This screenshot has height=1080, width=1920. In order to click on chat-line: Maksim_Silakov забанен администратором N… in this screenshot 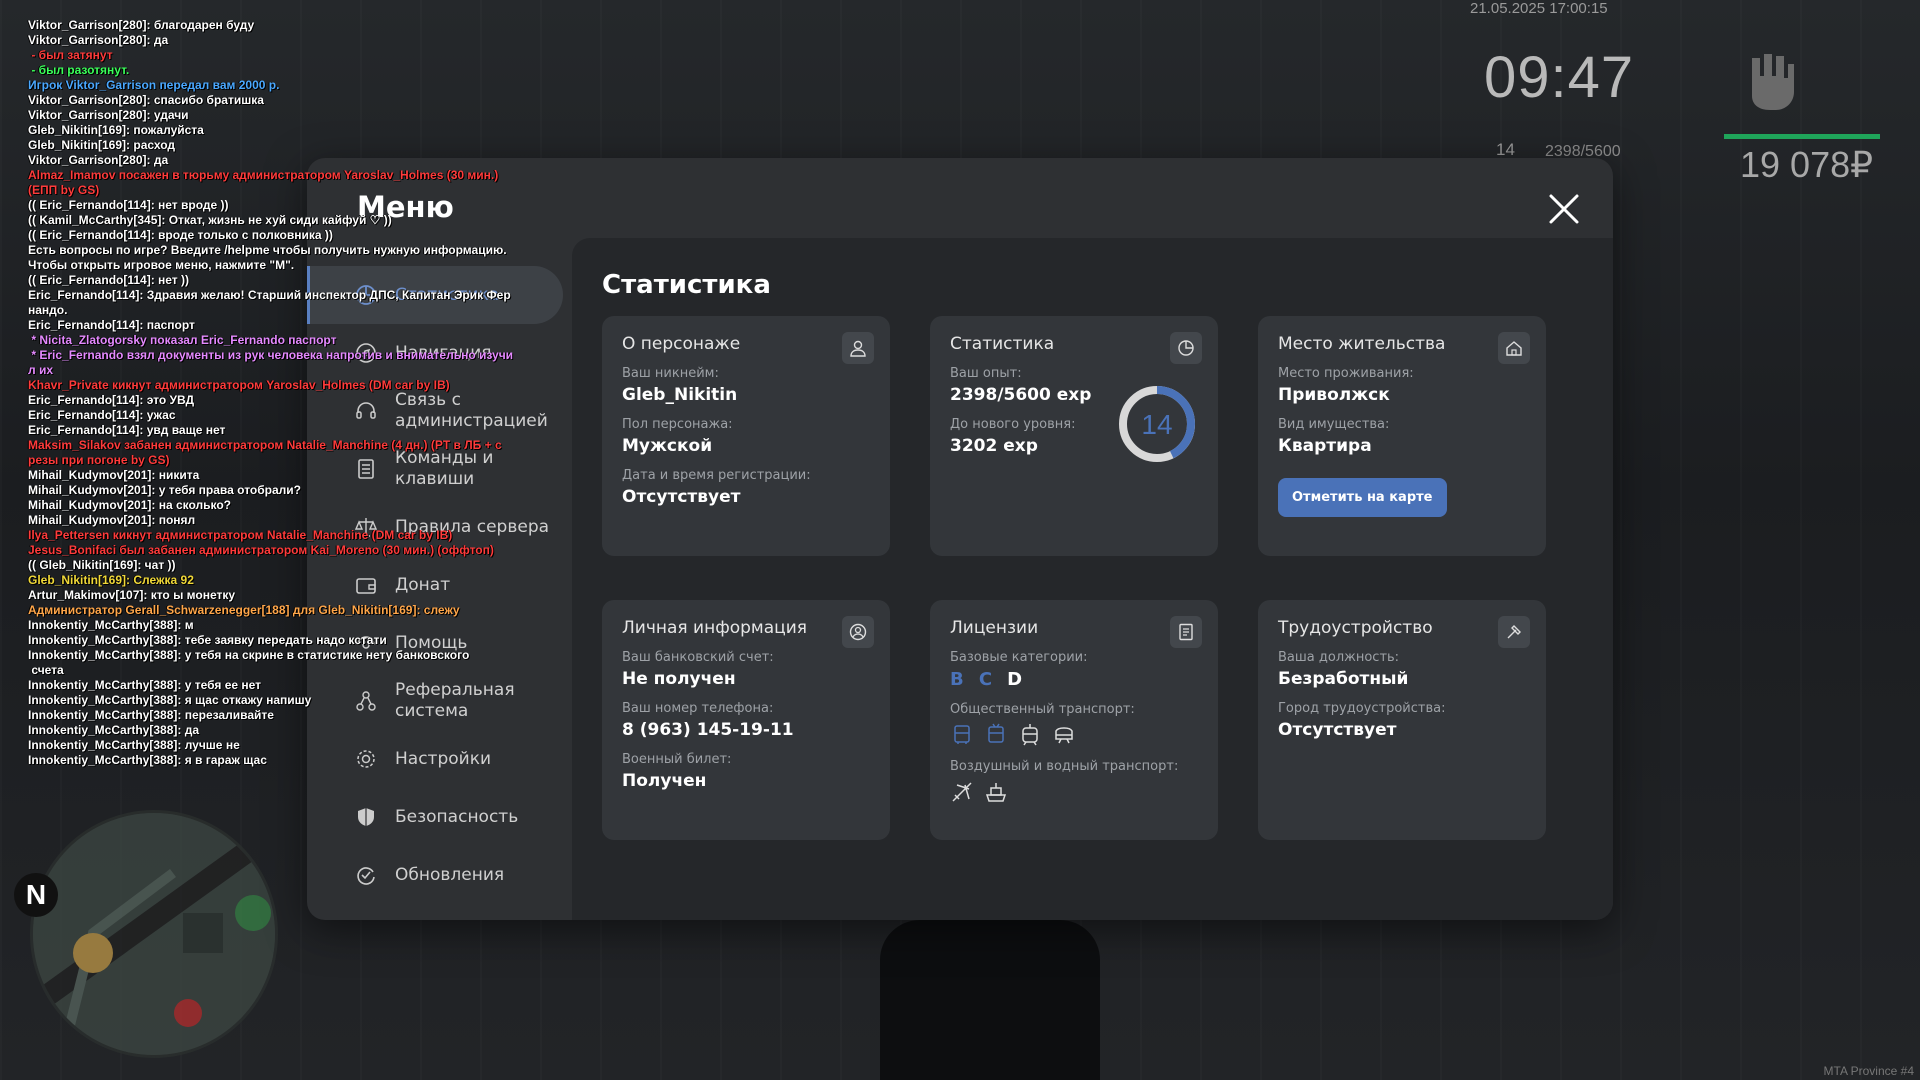, I will do `click(265, 445)`.